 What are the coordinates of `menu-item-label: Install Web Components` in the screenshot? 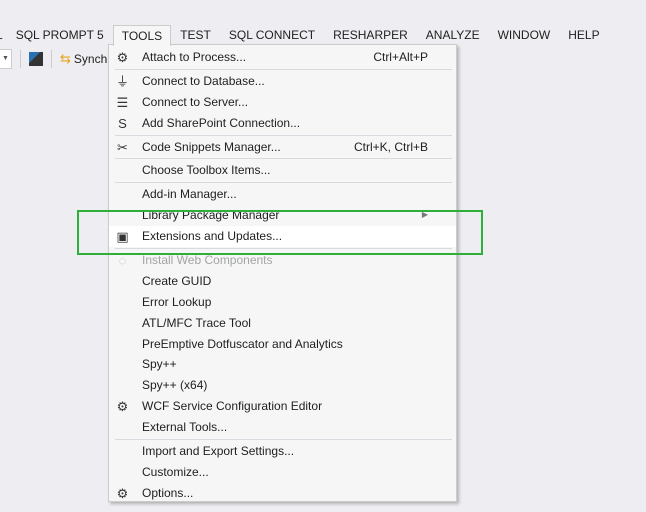 It's located at (207, 260).